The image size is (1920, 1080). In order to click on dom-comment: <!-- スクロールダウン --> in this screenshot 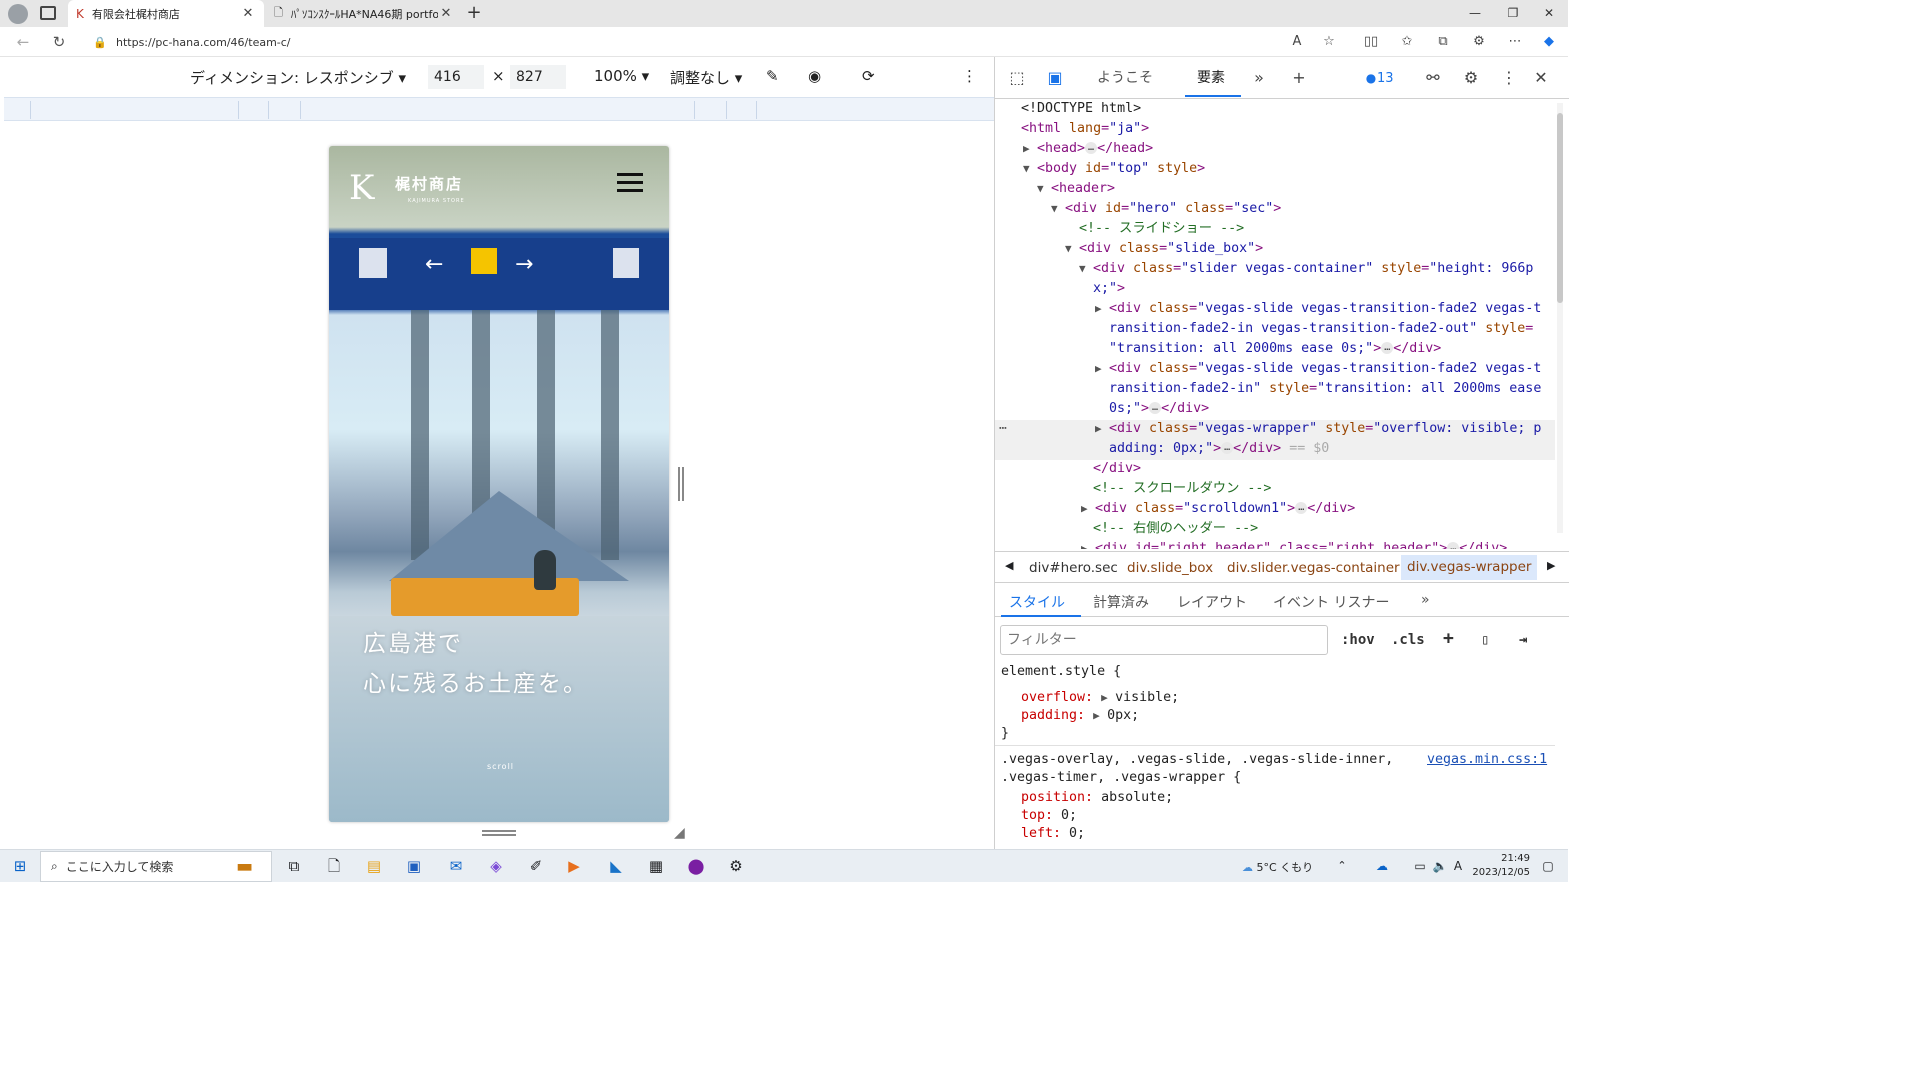, I will do `click(1182, 489)`.